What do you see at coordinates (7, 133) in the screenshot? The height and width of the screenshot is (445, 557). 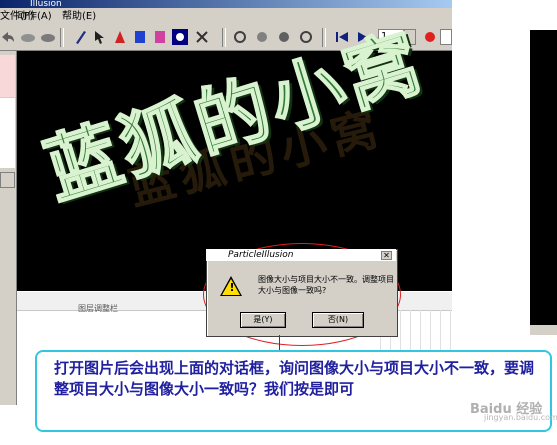 I see `left-panel-list` at bounding box center [7, 133].